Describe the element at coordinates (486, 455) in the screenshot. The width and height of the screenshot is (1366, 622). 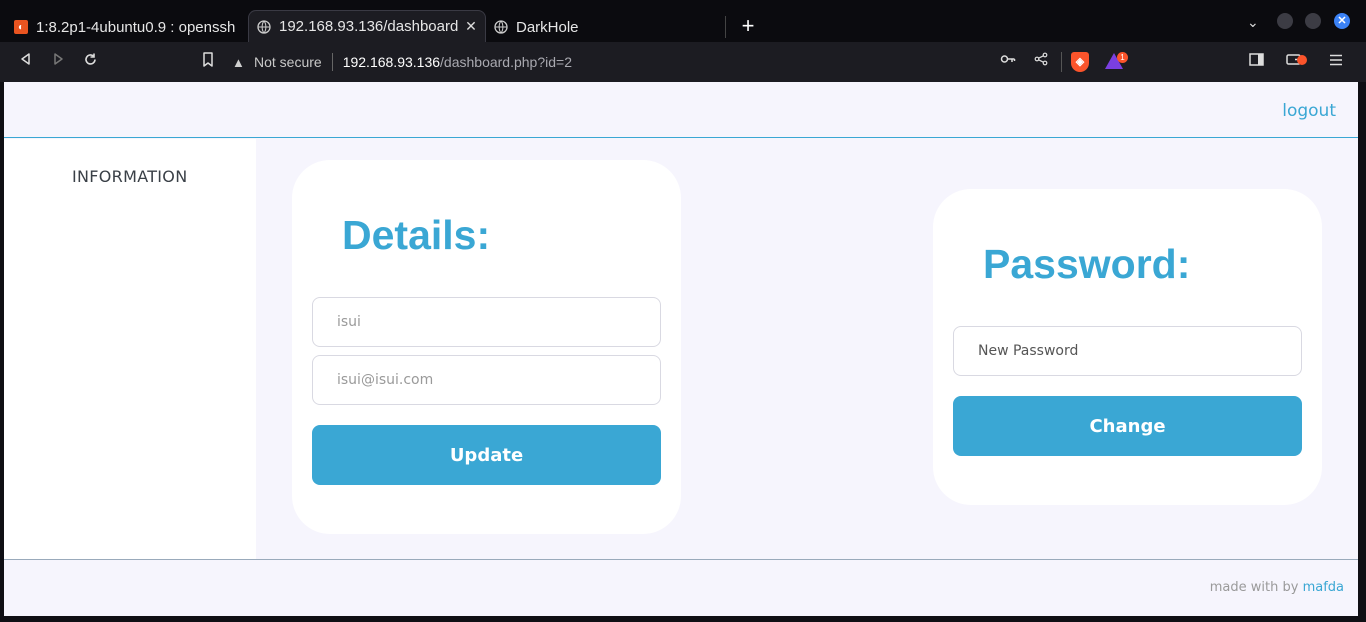
I see `update-button: Update` at that location.